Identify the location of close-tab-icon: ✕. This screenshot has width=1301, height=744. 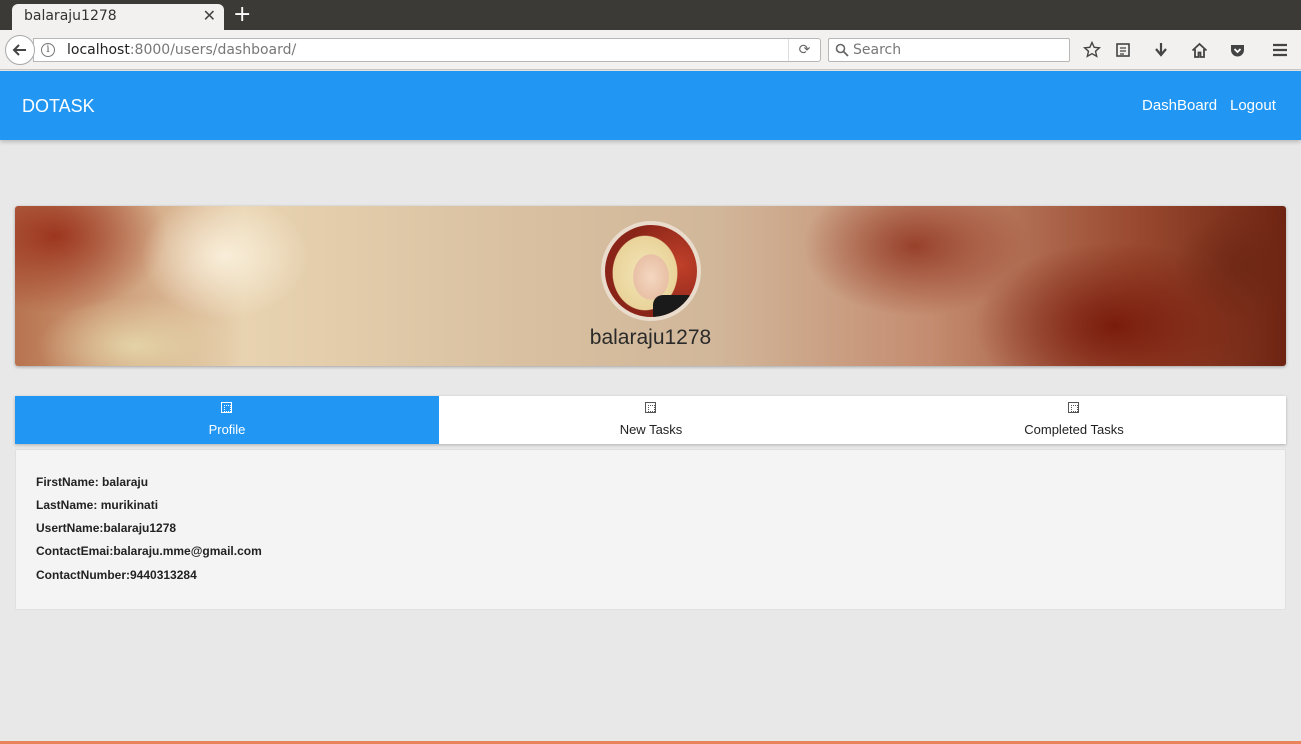
(209, 15).